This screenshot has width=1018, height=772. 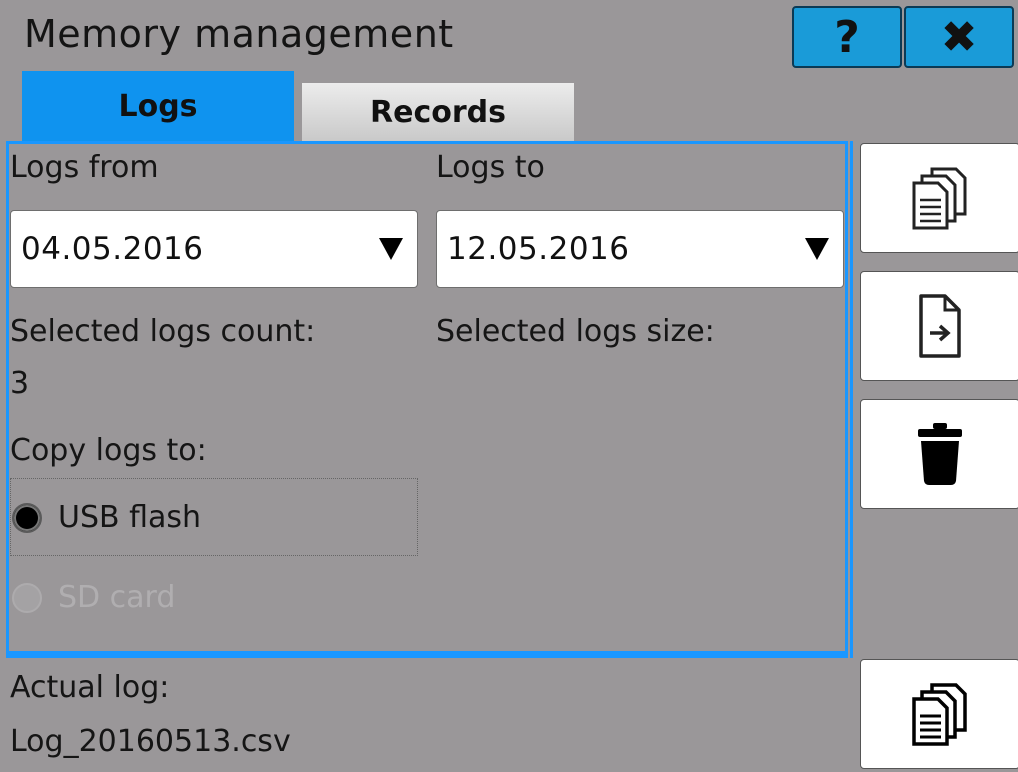 What do you see at coordinates (130, 517) in the screenshot?
I see `radio-usb-flash-label: USB flash` at bounding box center [130, 517].